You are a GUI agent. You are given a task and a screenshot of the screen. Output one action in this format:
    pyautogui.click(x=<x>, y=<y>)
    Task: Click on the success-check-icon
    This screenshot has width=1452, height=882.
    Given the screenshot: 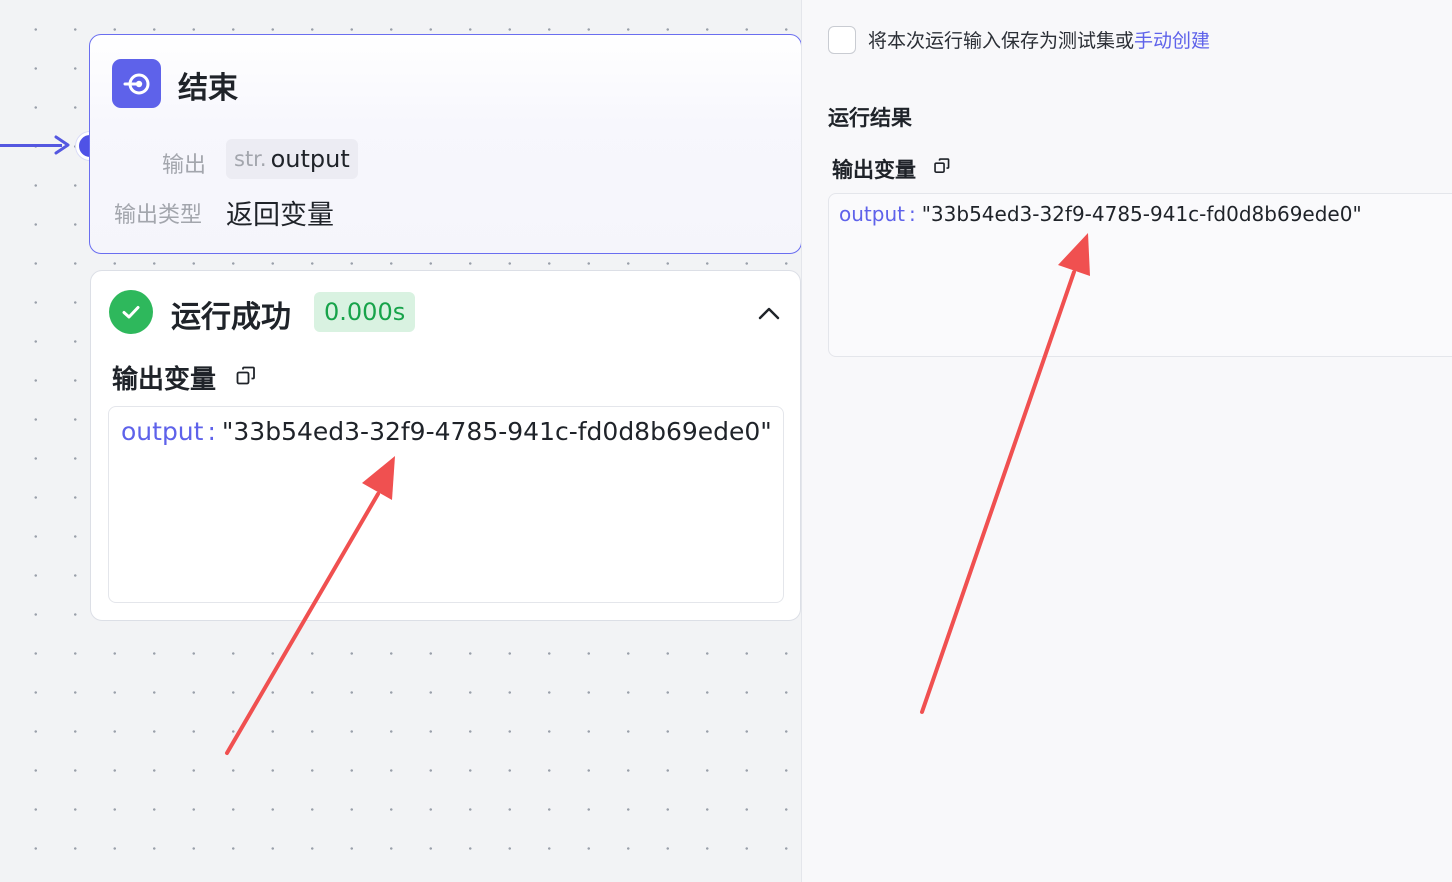 What is the action you would take?
    pyautogui.click(x=131, y=312)
    